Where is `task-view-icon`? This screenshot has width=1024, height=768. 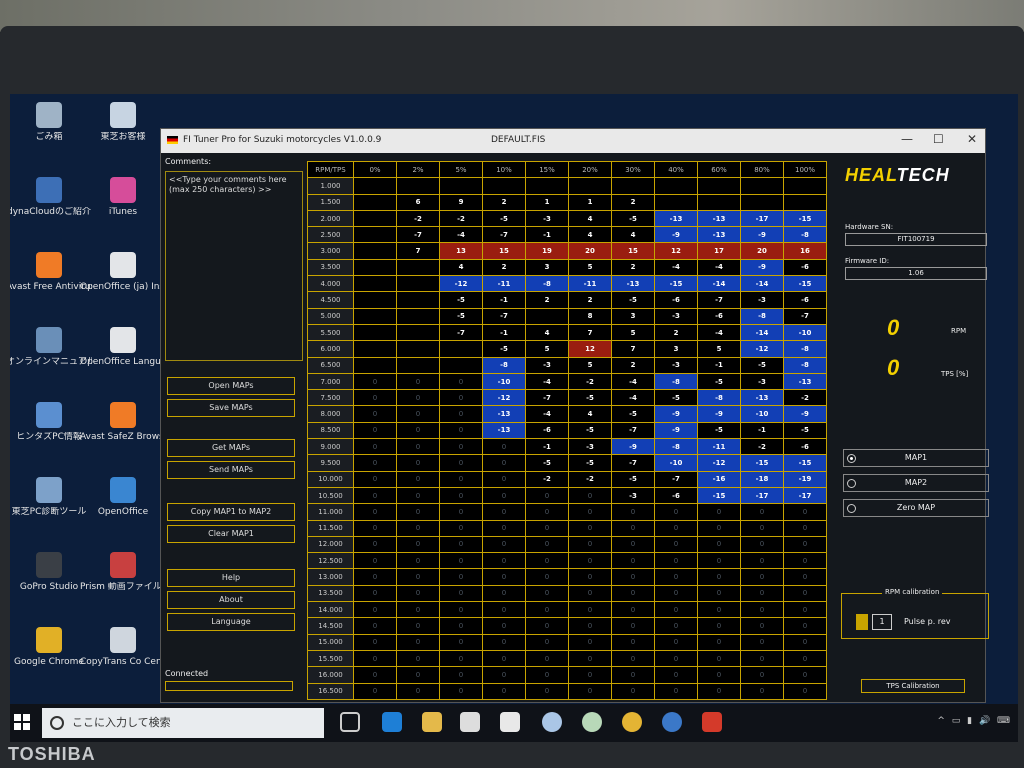 task-view-icon is located at coordinates (350, 722).